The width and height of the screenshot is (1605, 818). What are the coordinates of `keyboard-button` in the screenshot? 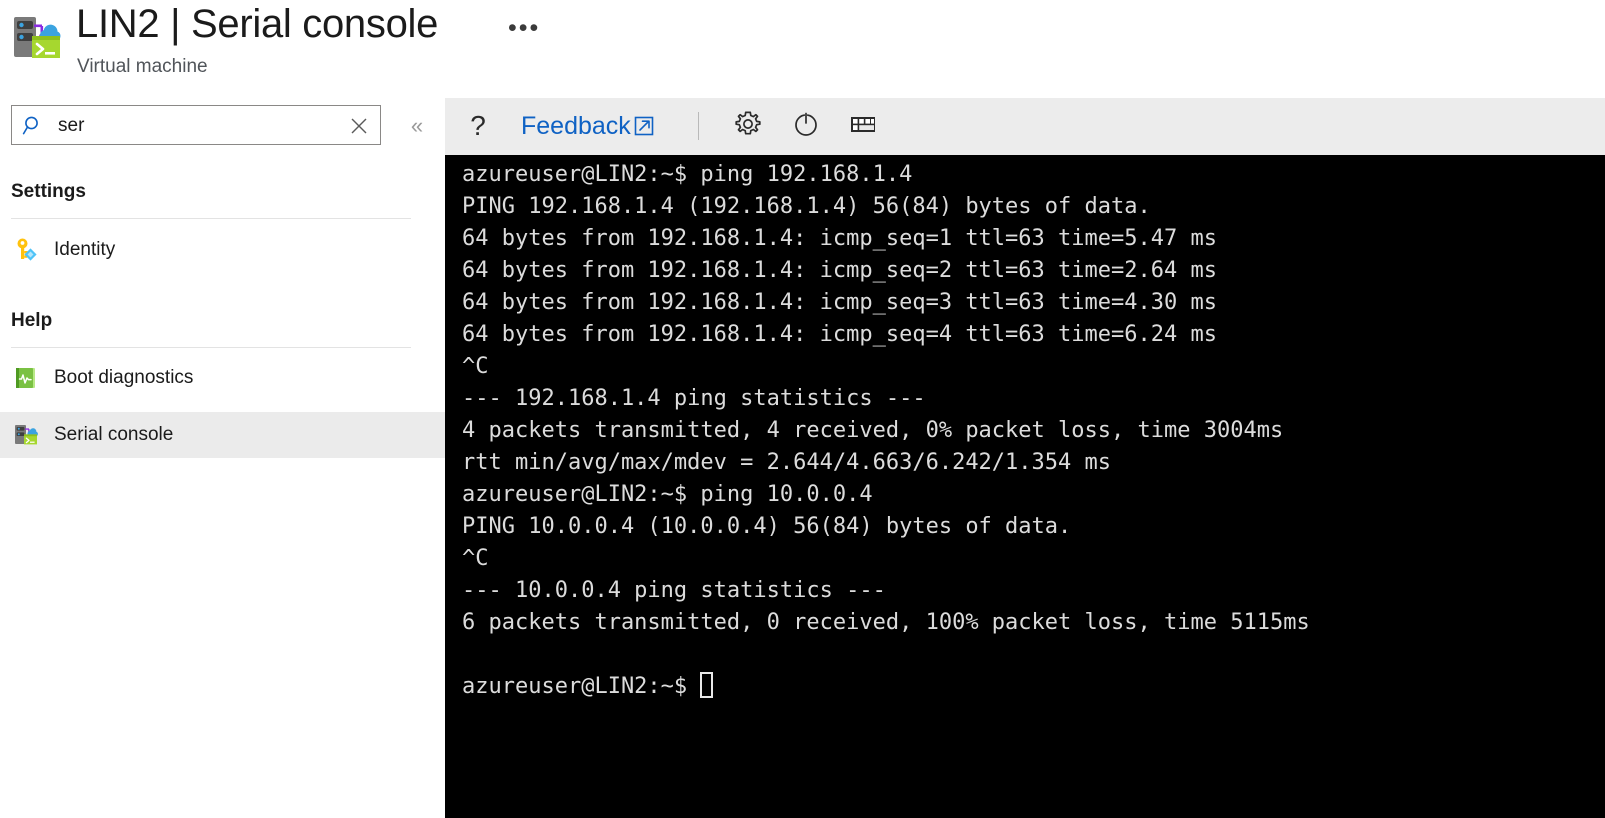 It's located at (863, 126).